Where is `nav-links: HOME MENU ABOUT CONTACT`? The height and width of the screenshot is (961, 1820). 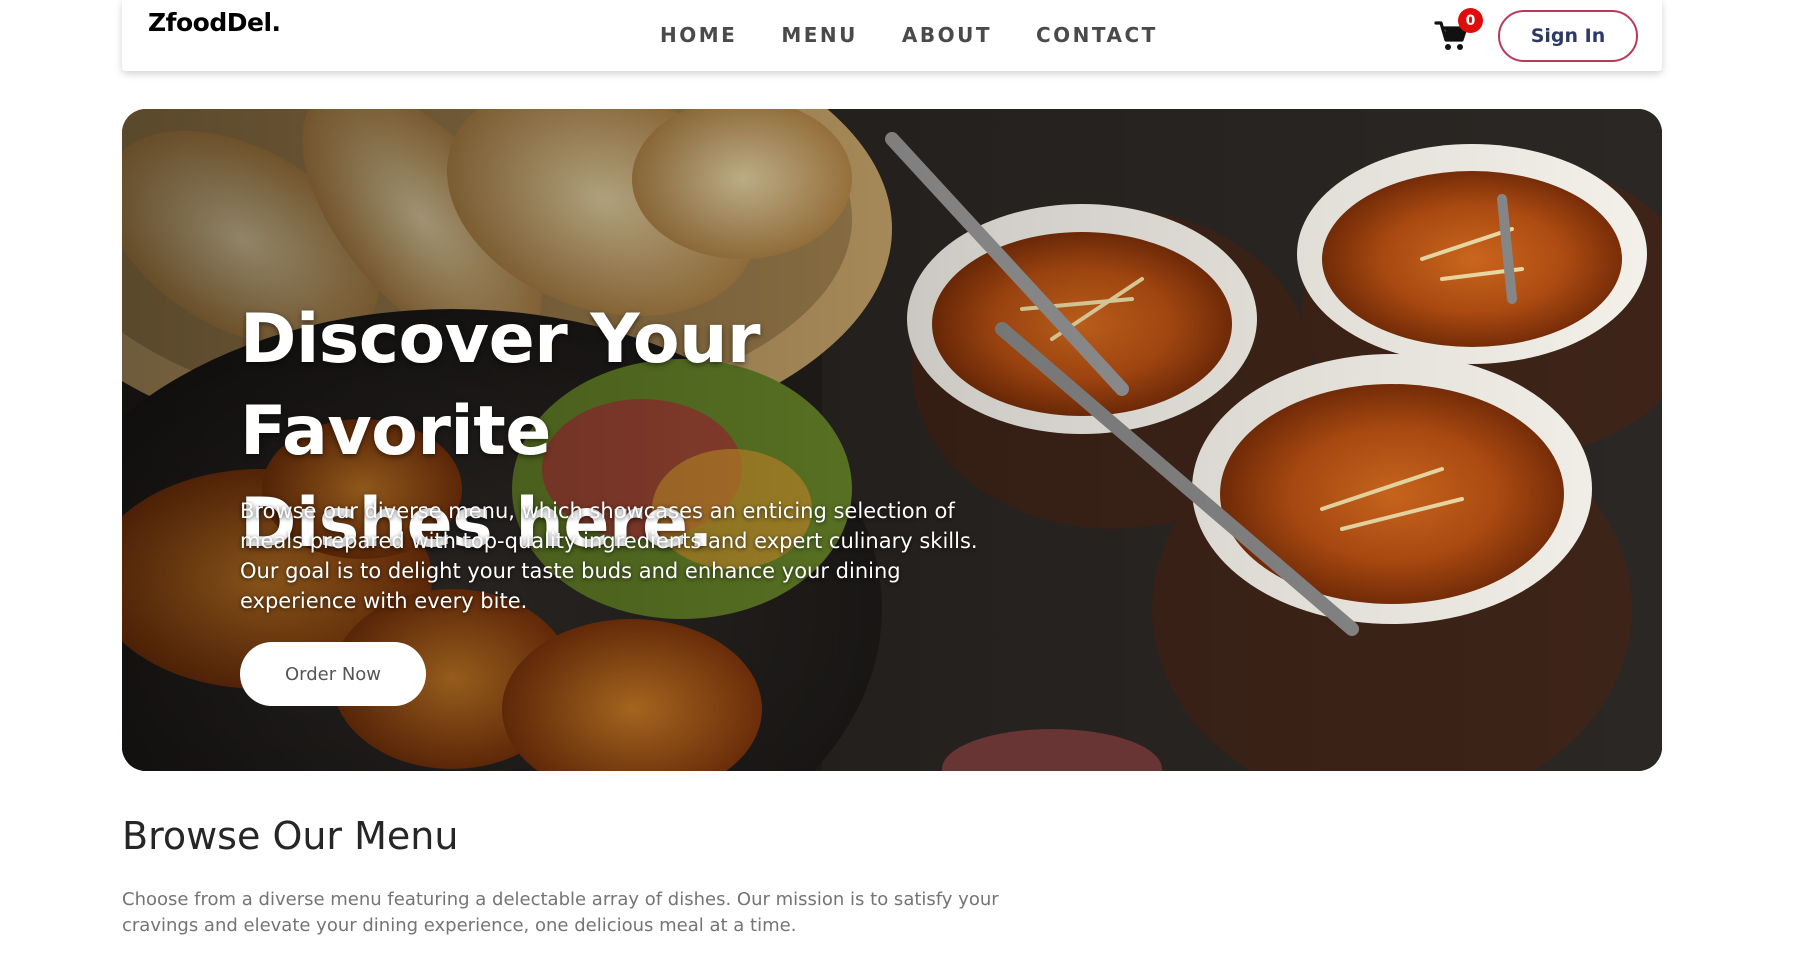 nav-links: HOME MENU ABOUT CONTACT is located at coordinates (931, 35).